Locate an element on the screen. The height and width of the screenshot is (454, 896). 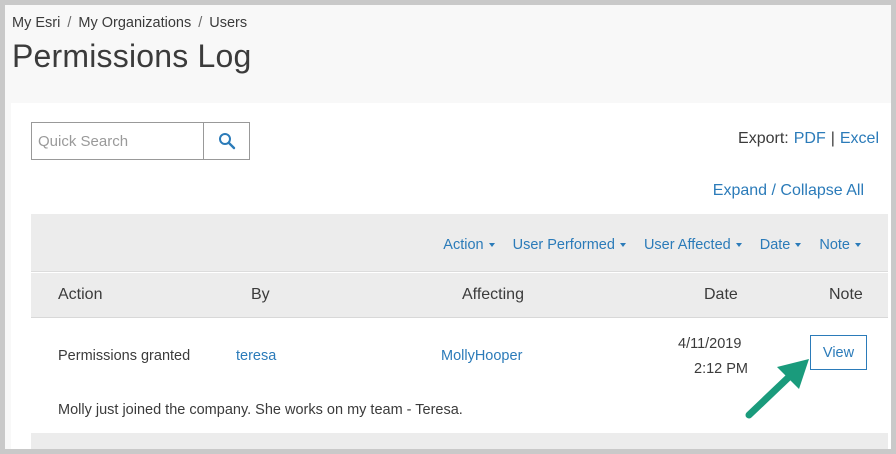
arrow-annotation-icon is located at coordinates (777, 389).